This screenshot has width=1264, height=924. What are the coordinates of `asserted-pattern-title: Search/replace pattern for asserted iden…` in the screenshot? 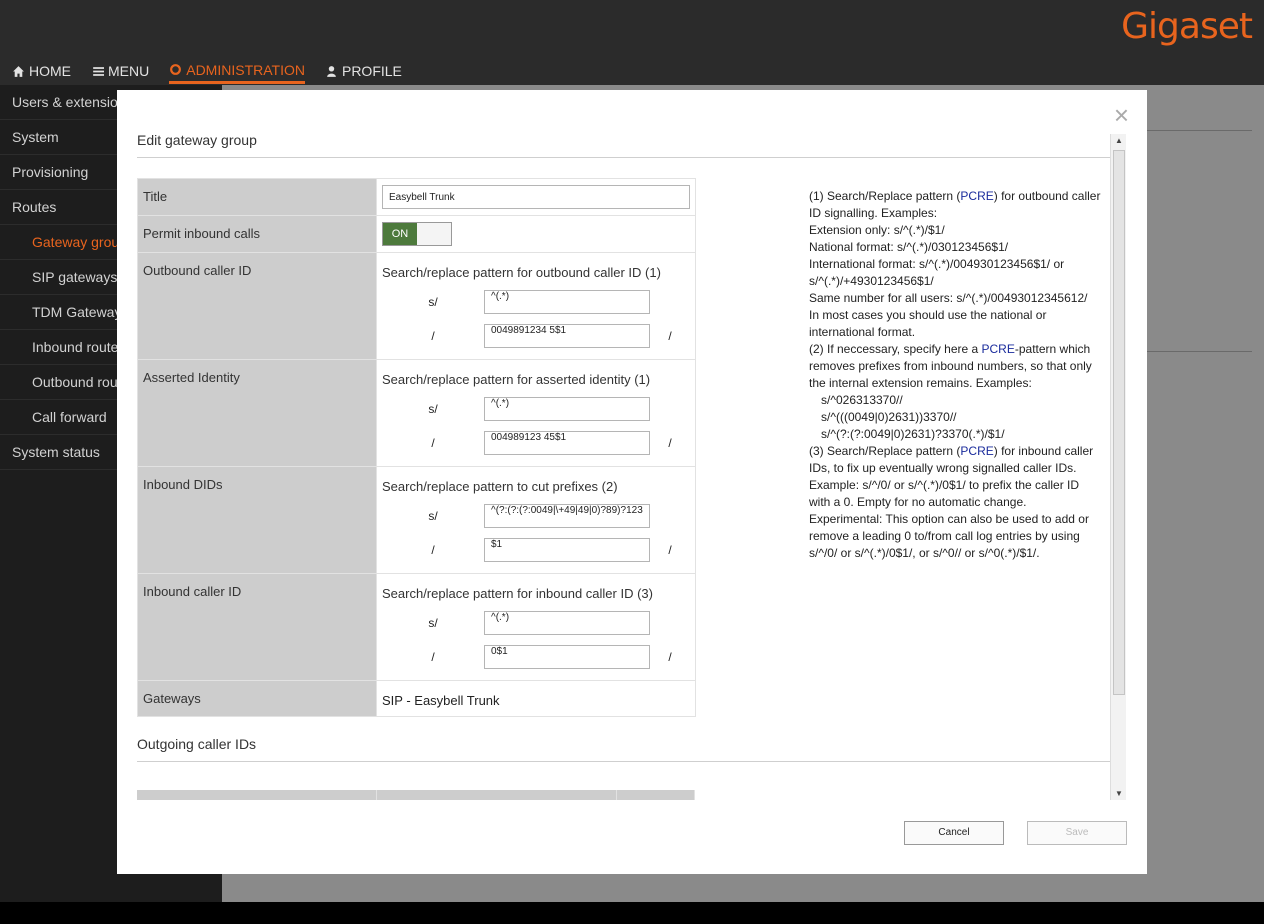 It's located at (516, 379).